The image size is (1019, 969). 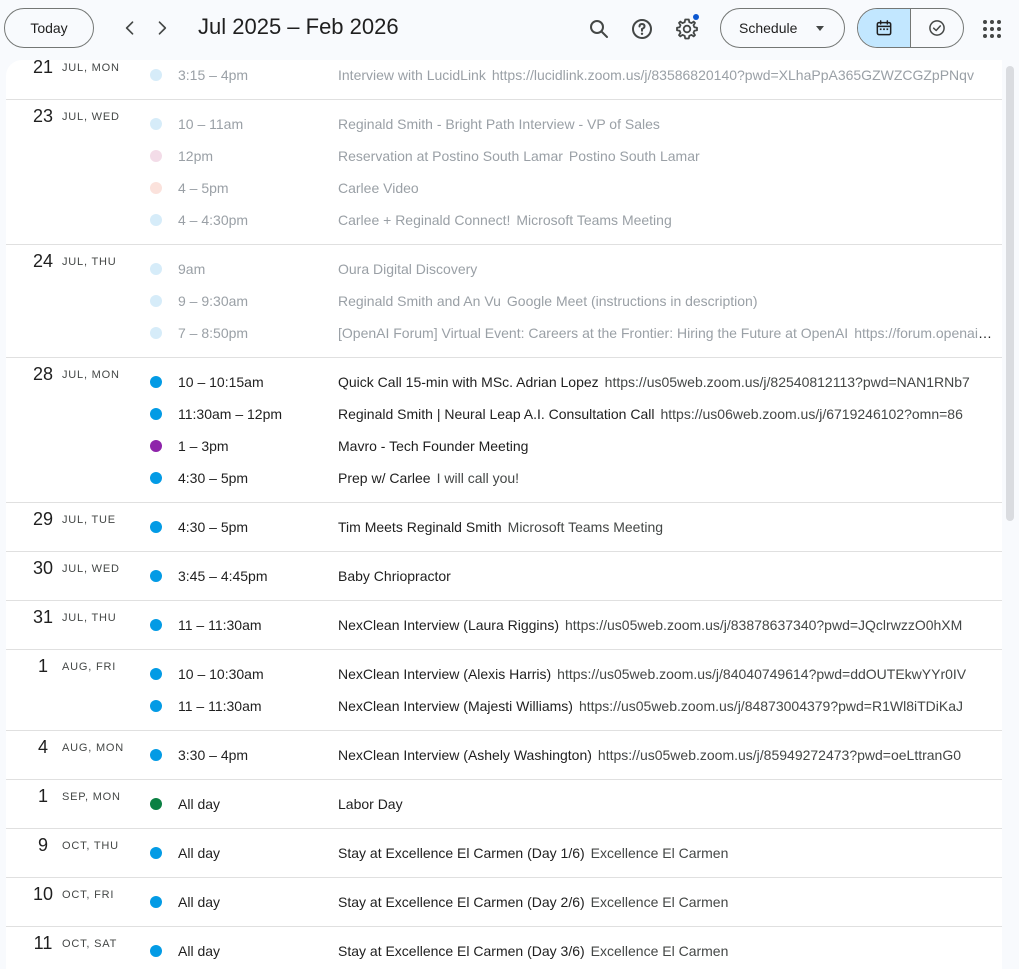 I want to click on help-button, so click(x=642, y=29).